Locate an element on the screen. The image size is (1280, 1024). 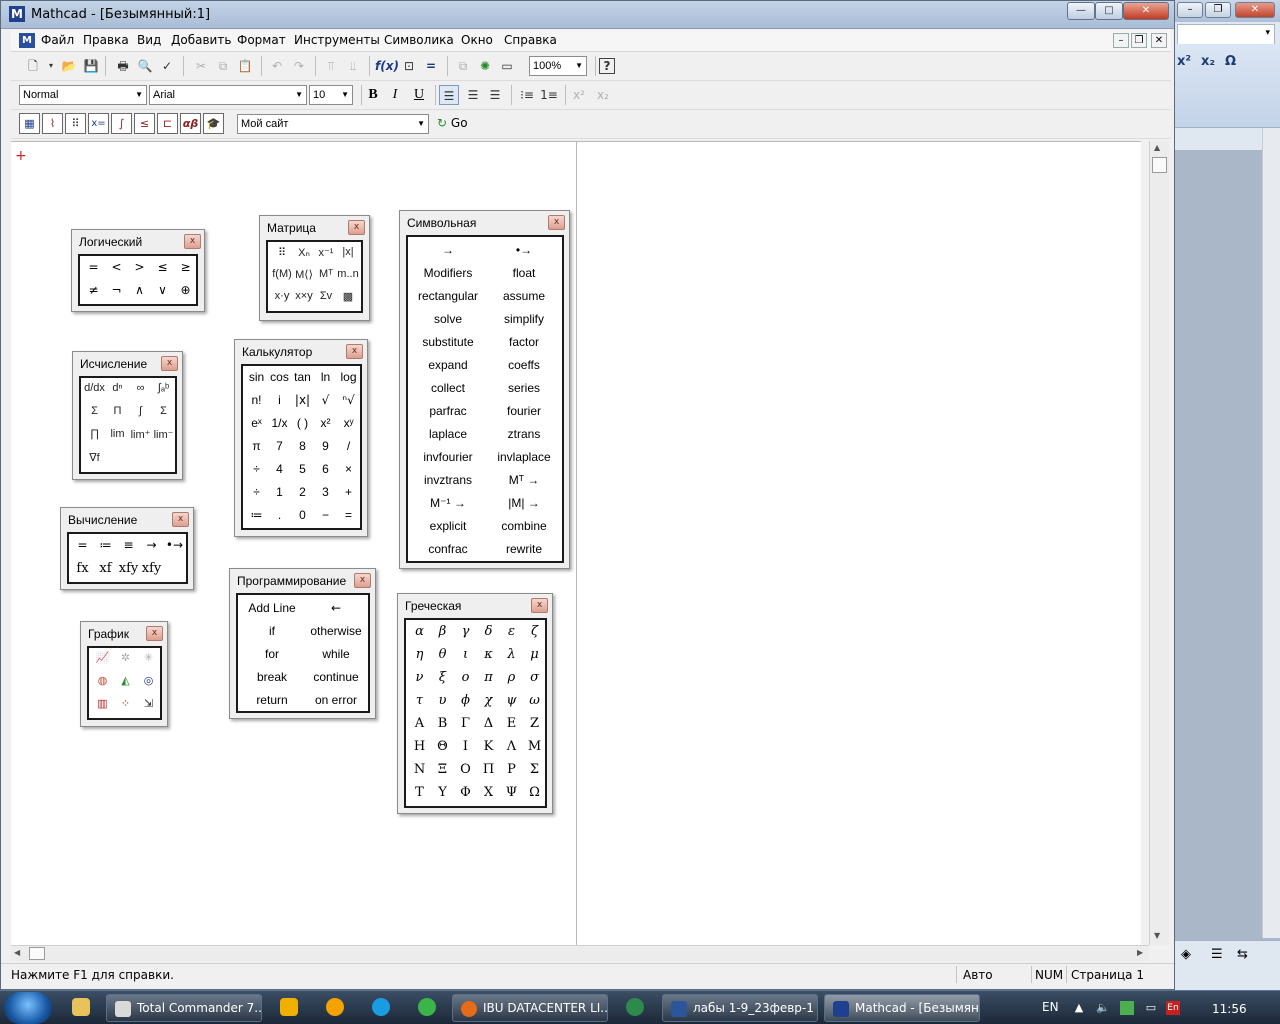
document-icon: M is located at coordinates (27, 40).